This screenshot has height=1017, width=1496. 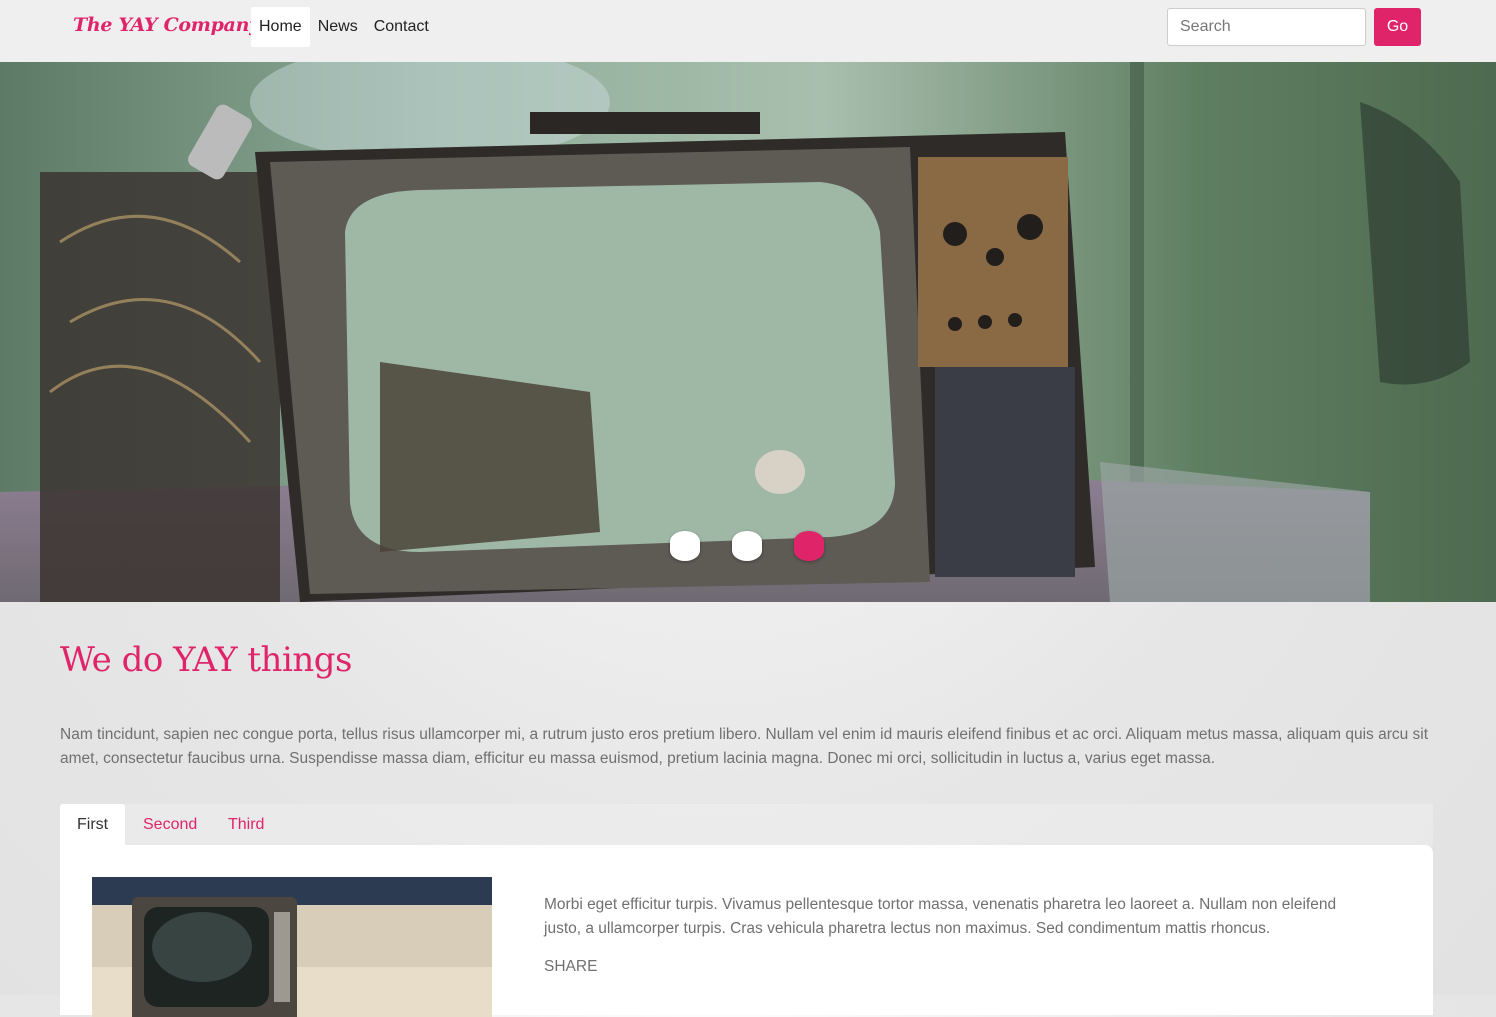 I want to click on carousel-indicators, so click(x=747, y=546).